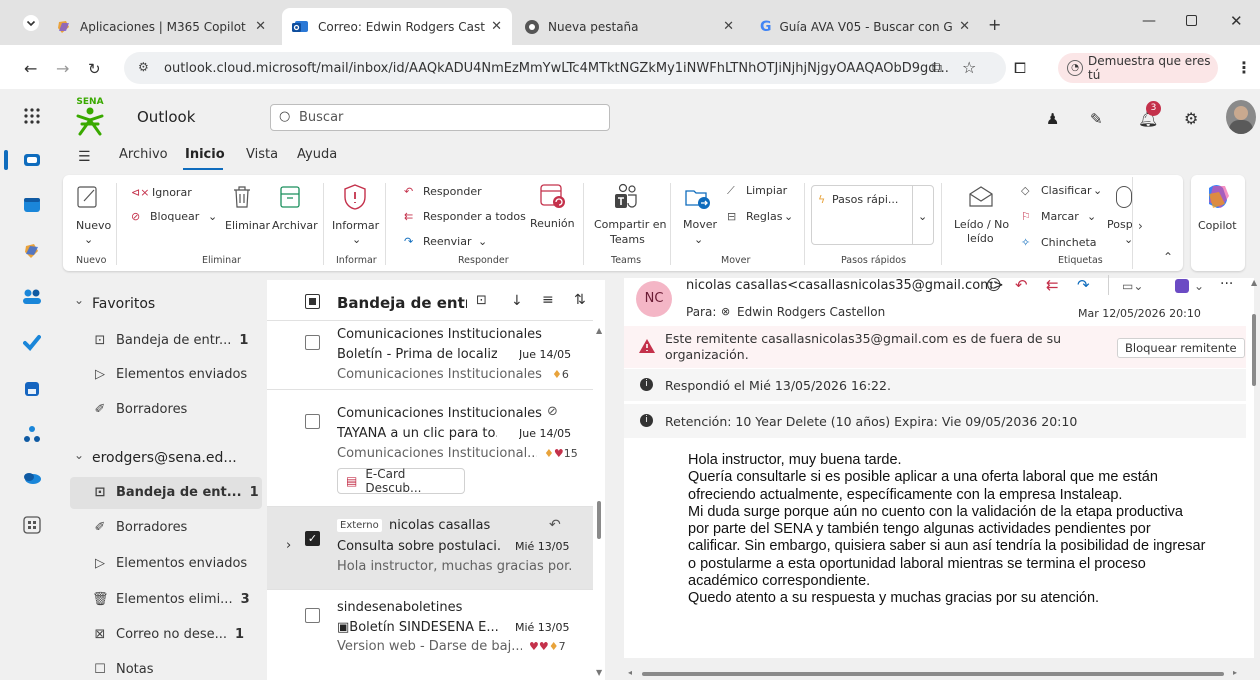 The height and width of the screenshot is (680, 1260). I want to click on archivar-button: Archivar, so click(295, 225).